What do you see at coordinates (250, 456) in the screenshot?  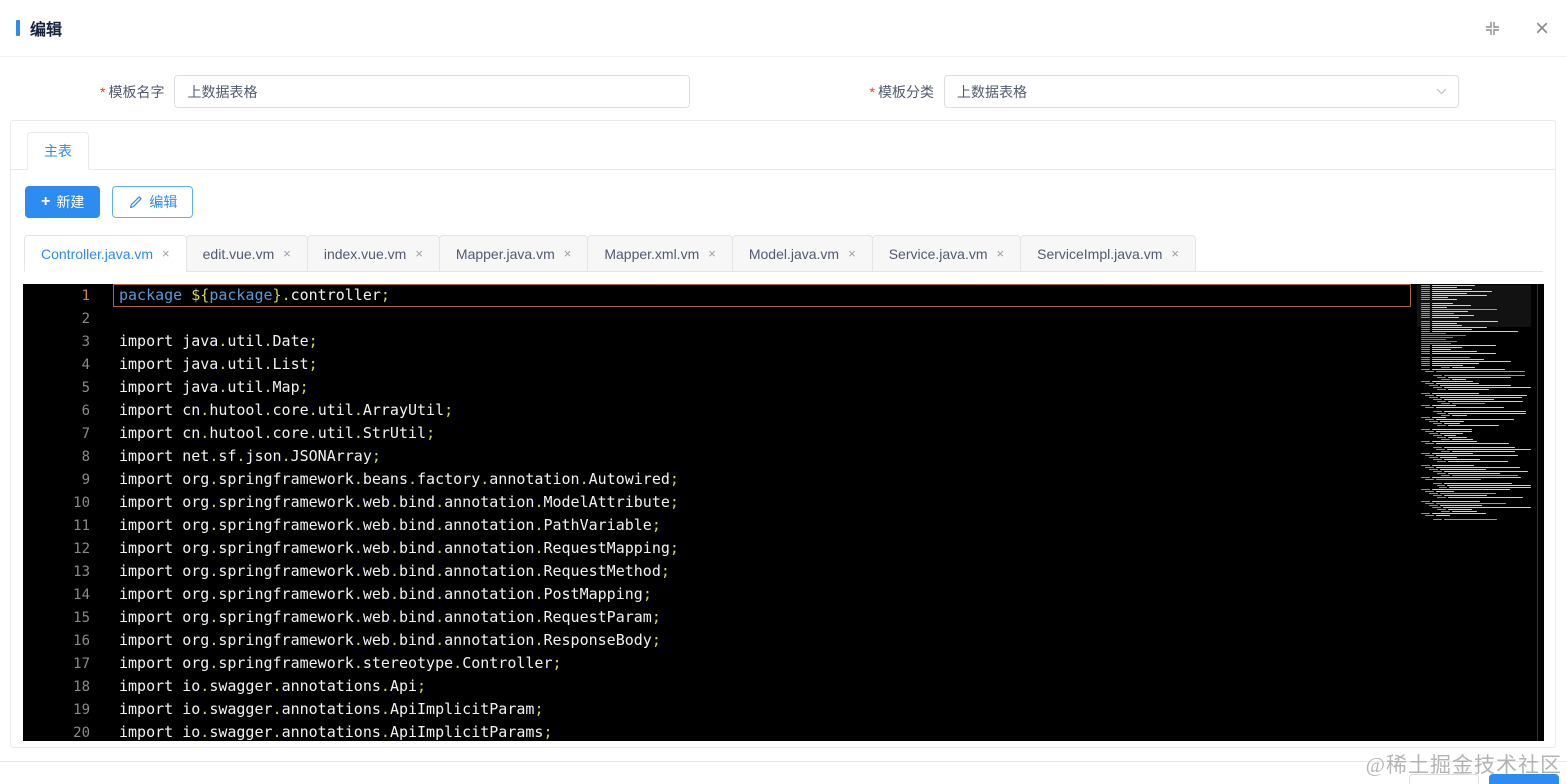 I see `line-content: import net.sf.json.JSONArray;` at bounding box center [250, 456].